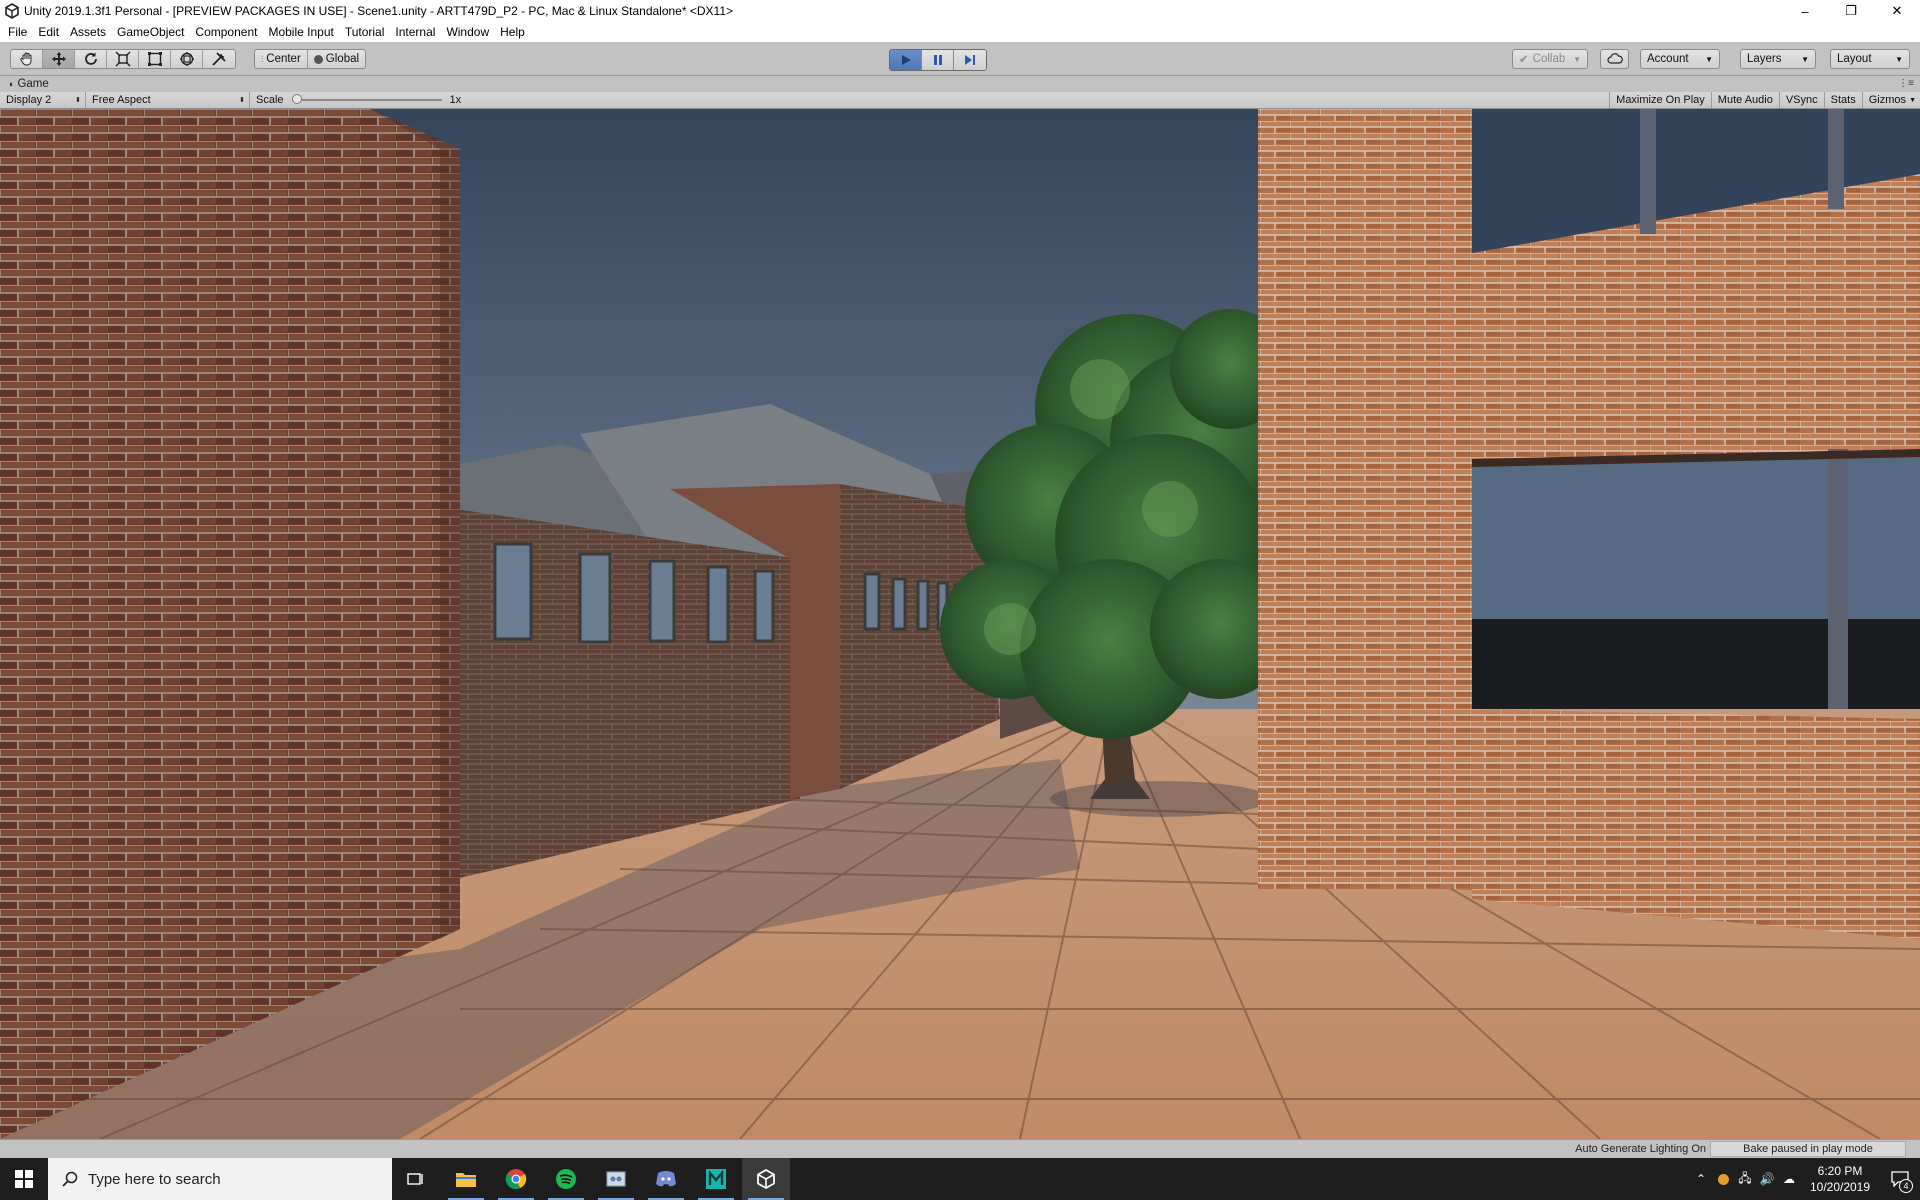  I want to click on scale-icon, so click(122, 59).